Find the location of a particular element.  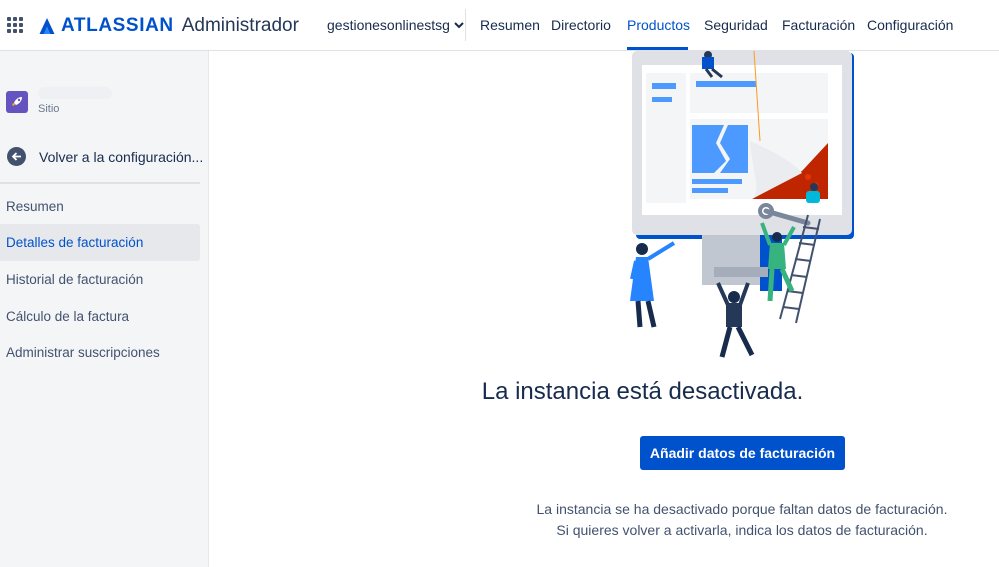

sidebar-item-resumen: Resumen is located at coordinates (100, 206).